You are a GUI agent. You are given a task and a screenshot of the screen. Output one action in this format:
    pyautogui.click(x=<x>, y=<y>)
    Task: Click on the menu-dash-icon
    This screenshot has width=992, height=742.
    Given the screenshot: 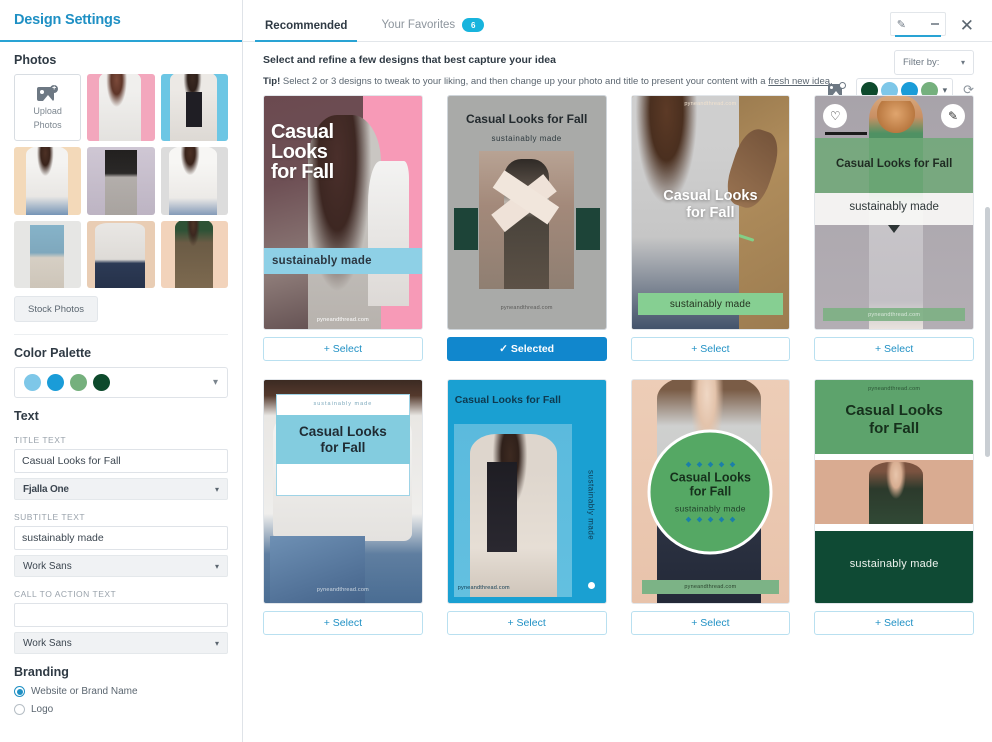 What is the action you would take?
    pyautogui.click(x=934, y=24)
    